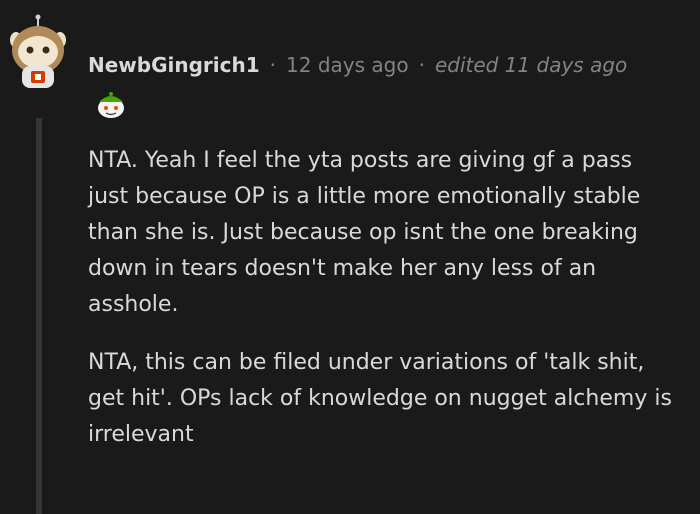  What do you see at coordinates (531, 65) in the screenshot?
I see `edited-timestamp: edited 11 days ago` at bounding box center [531, 65].